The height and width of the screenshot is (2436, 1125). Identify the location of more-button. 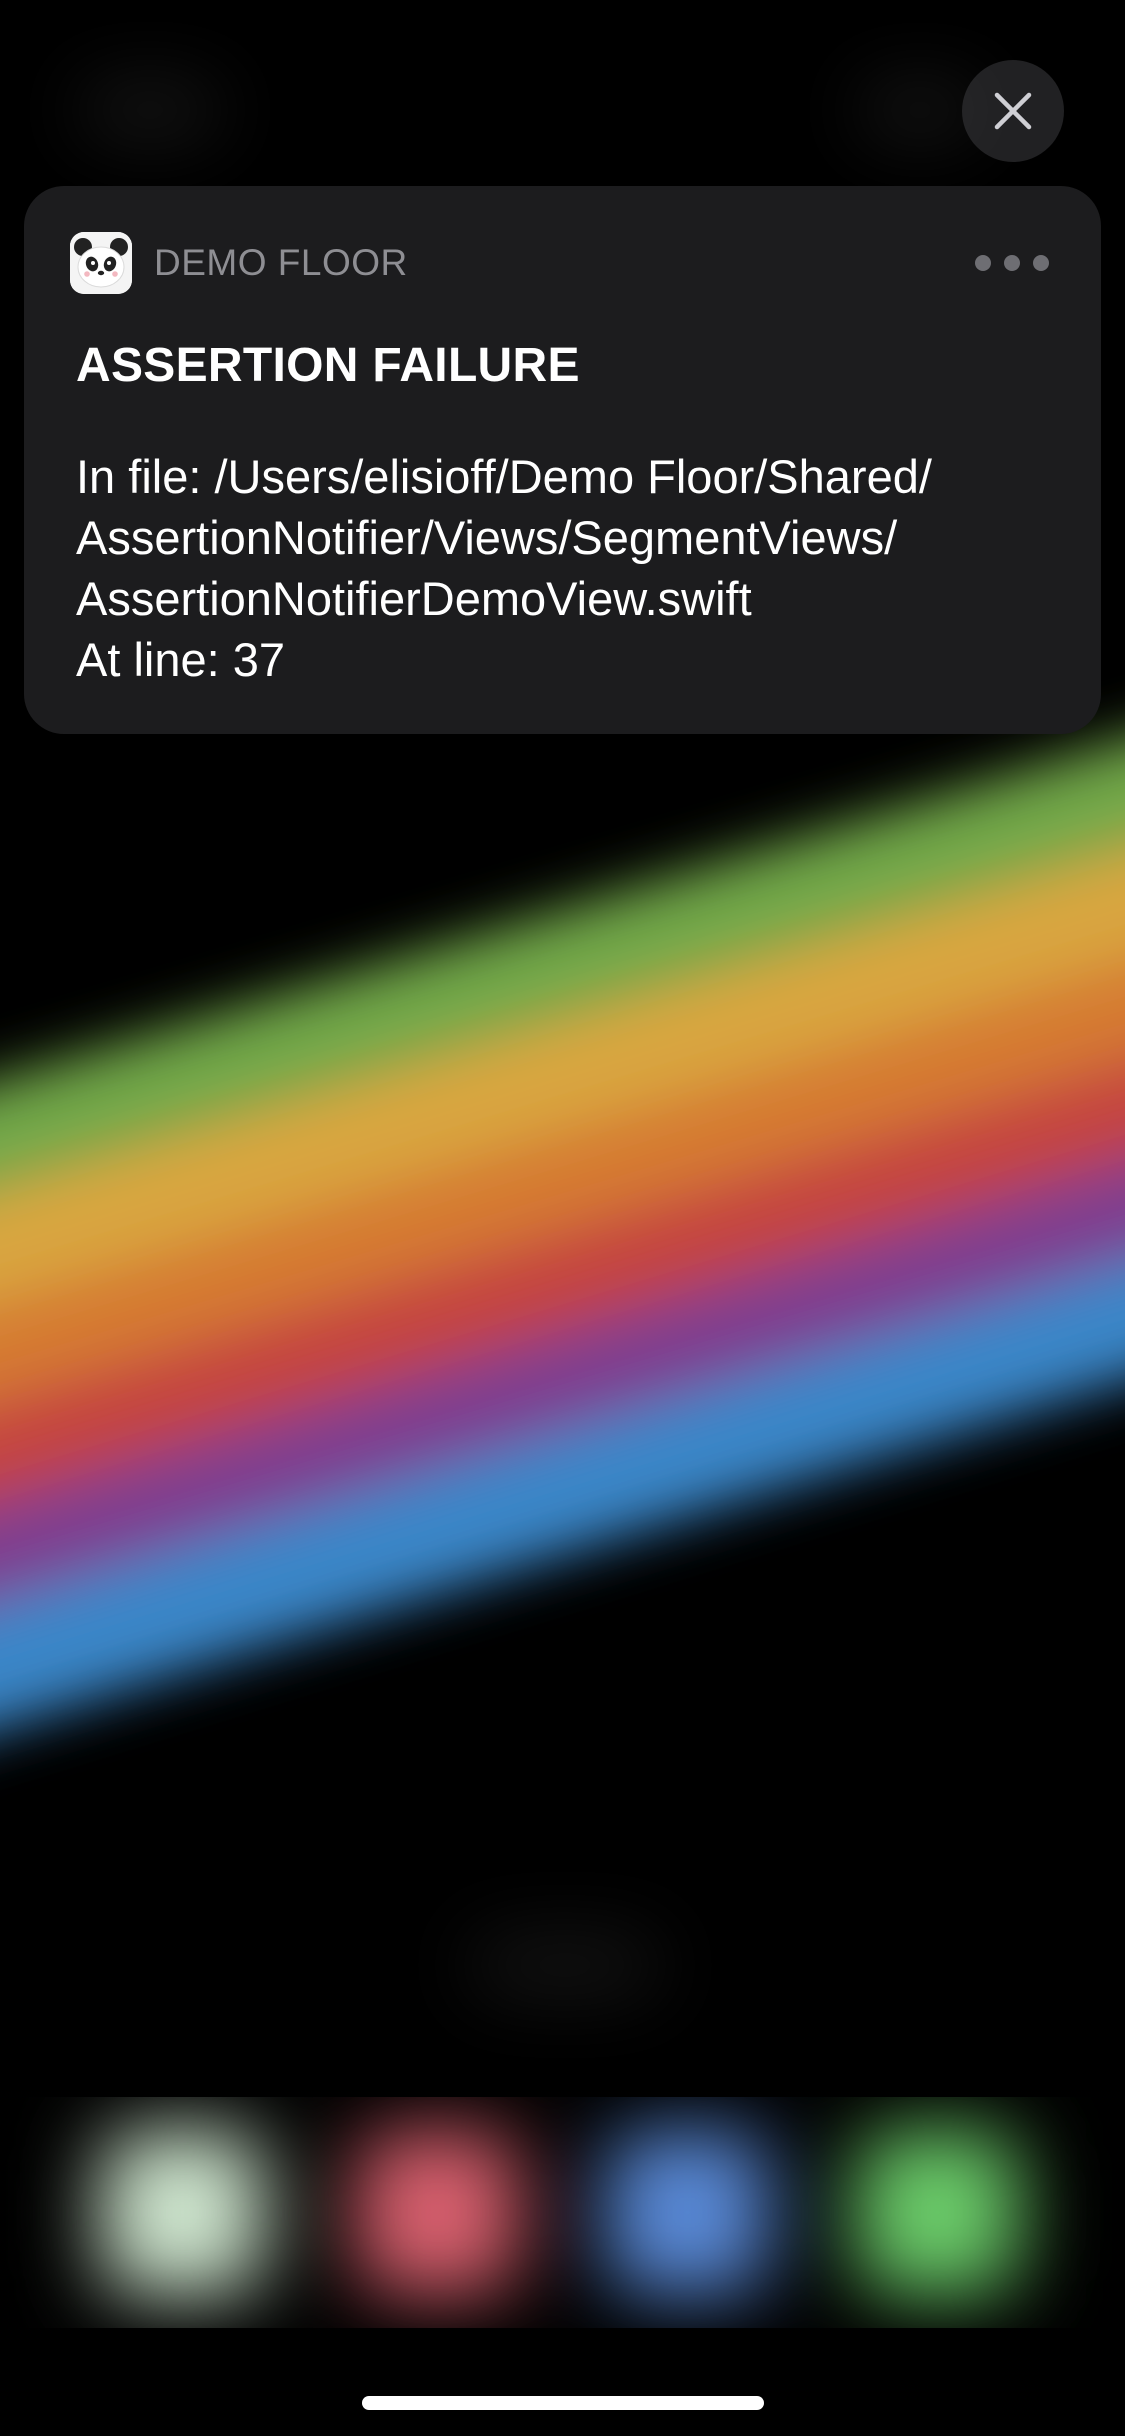
(1012, 263).